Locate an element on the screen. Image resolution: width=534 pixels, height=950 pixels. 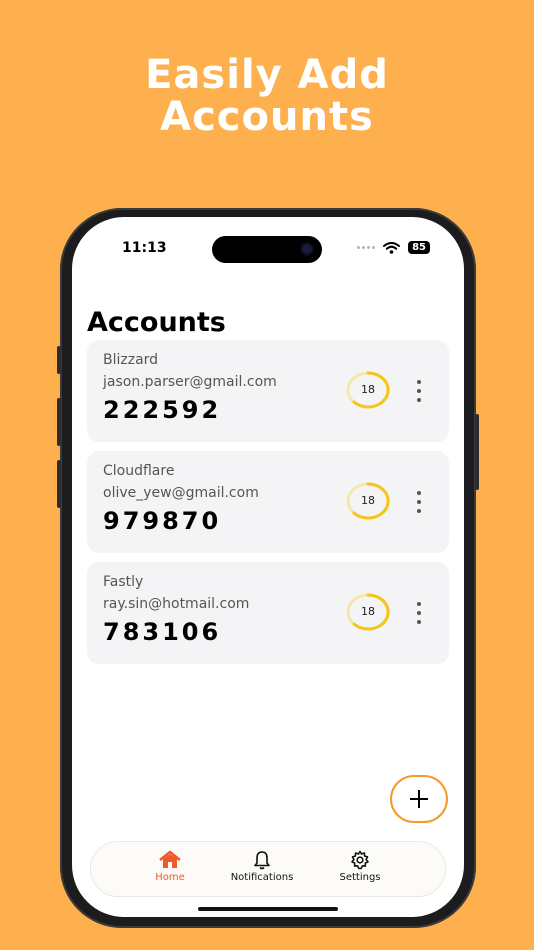
tab-label: Home is located at coordinates (170, 877).